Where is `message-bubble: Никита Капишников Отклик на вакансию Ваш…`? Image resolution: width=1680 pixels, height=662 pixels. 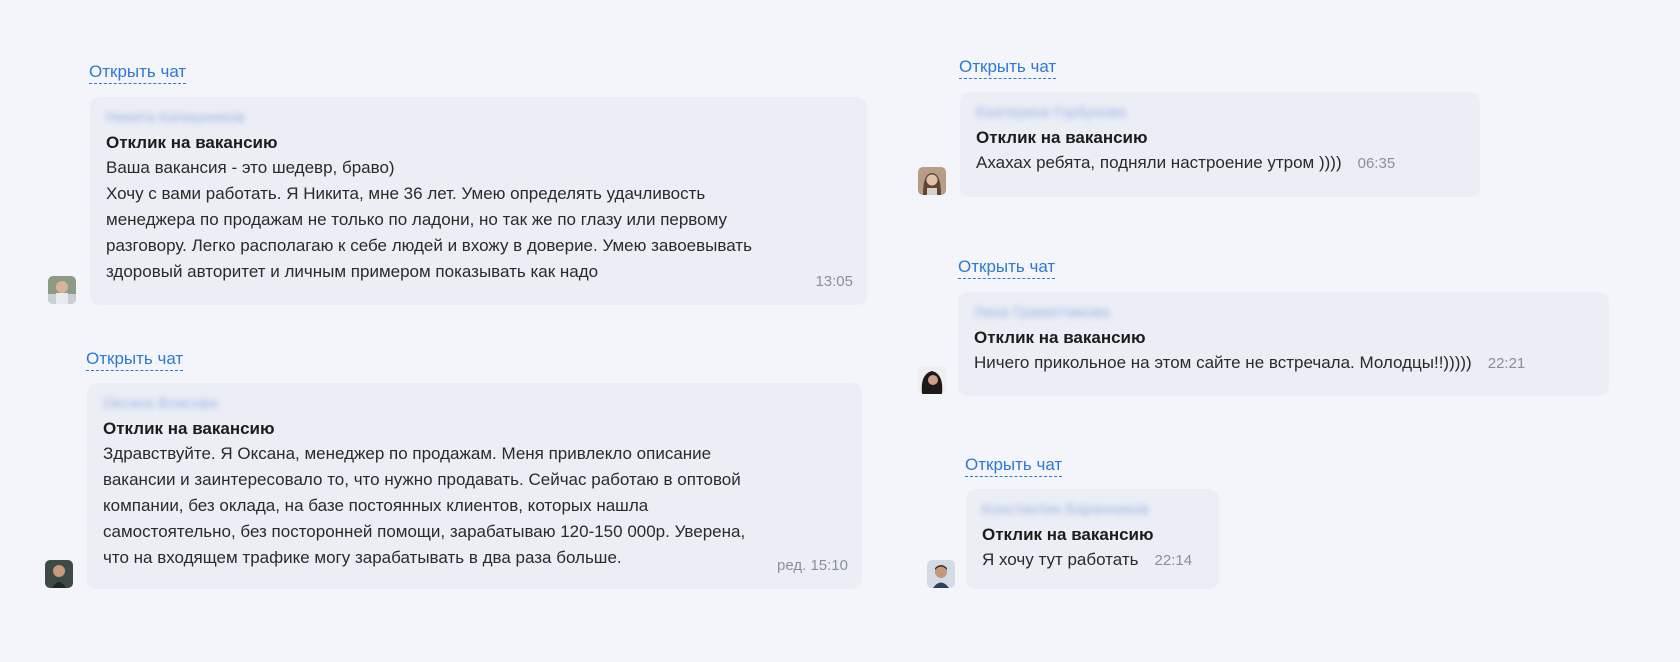
message-bubble: Никита Капишников Отклик на вакансию Ваш… is located at coordinates (478, 201).